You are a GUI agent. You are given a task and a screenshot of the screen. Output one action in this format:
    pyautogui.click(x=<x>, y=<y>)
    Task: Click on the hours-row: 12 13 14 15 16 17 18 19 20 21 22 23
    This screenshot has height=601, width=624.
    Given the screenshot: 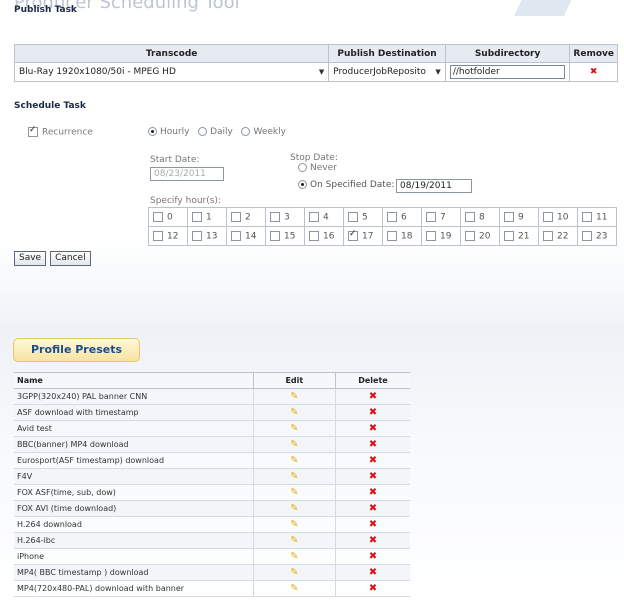 What is the action you would take?
    pyautogui.click(x=382, y=236)
    